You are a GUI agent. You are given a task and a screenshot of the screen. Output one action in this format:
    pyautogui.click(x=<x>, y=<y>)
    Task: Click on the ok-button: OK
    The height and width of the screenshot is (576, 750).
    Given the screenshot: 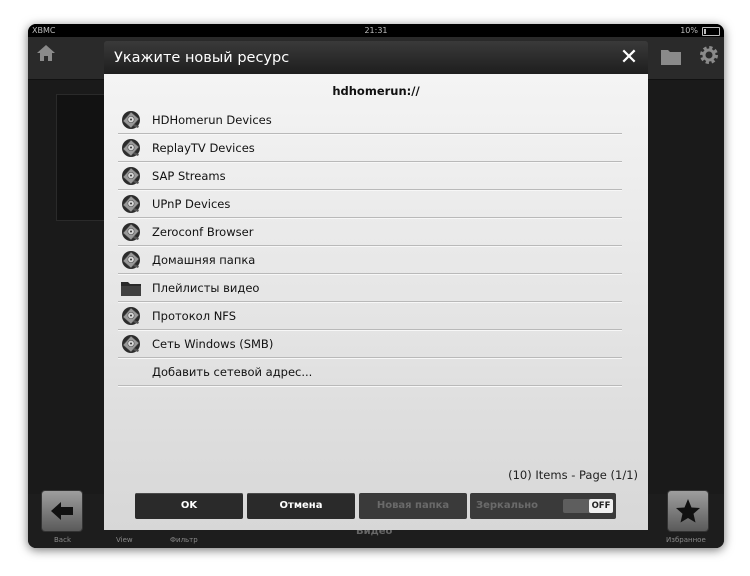 What is the action you would take?
    pyautogui.click(x=189, y=506)
    